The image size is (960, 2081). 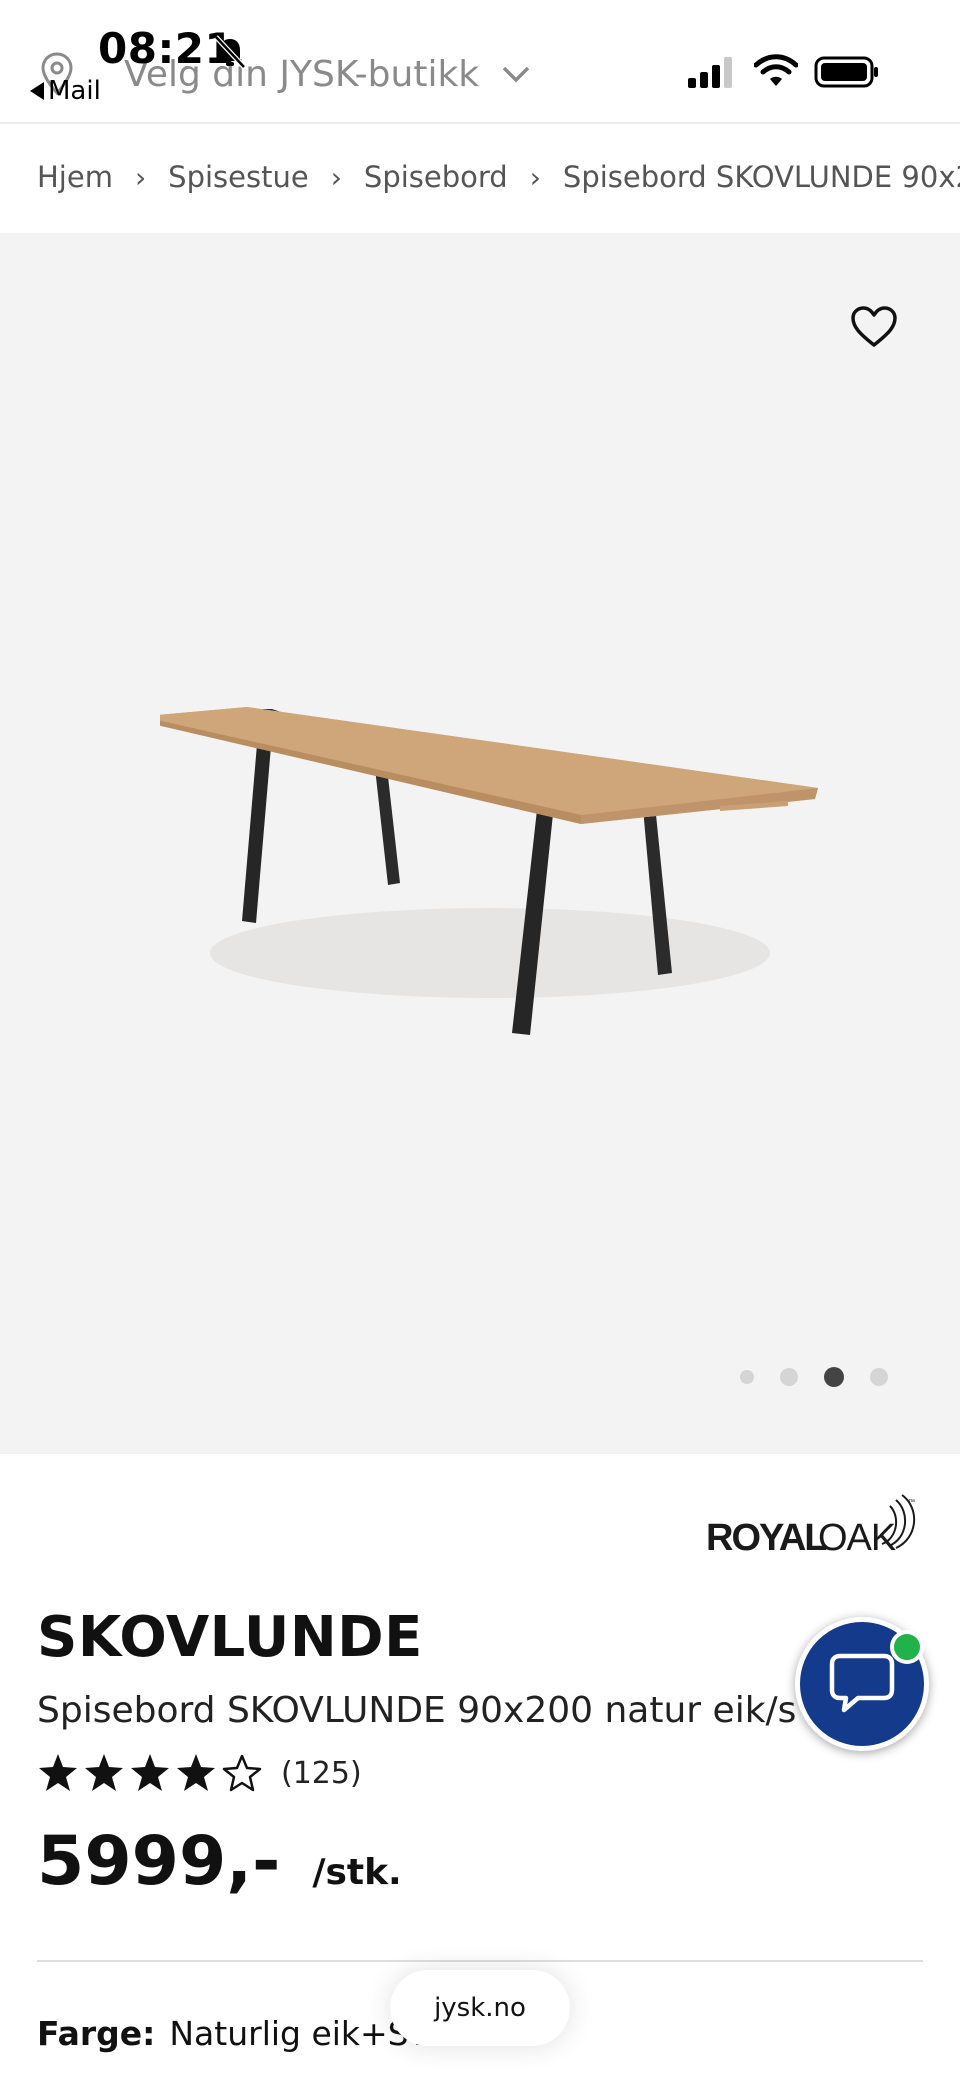 I want to click on breadcrumb-item-home: Hjem, so click(x=75, y=177).